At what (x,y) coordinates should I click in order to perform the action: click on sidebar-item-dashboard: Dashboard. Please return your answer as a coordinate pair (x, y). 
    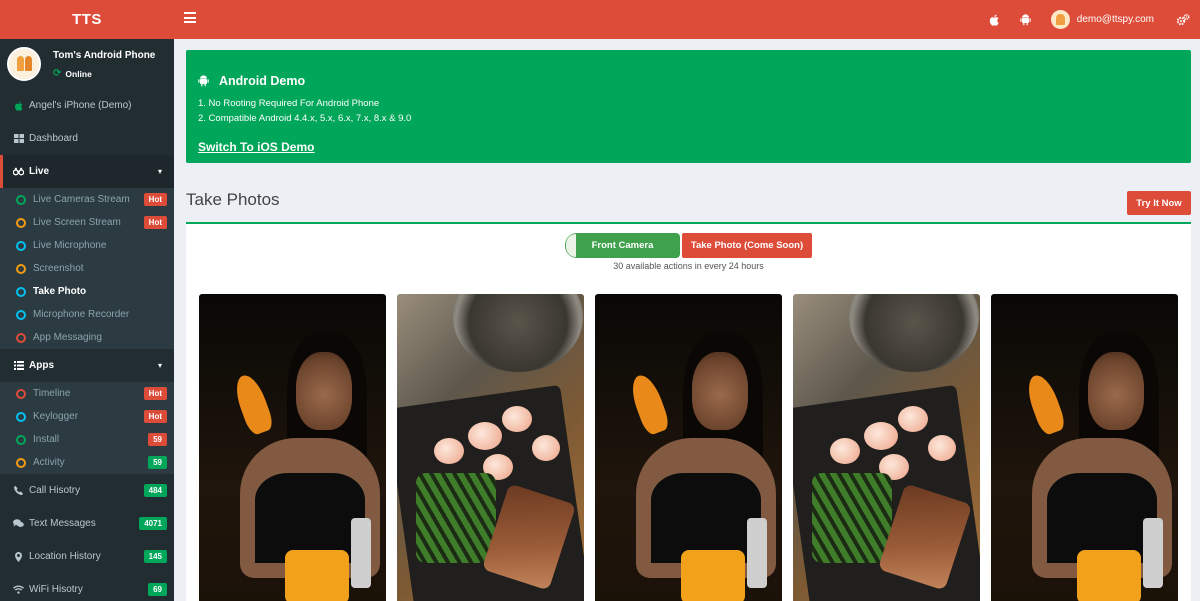
    Looking at the image, I should click on (87, 138).